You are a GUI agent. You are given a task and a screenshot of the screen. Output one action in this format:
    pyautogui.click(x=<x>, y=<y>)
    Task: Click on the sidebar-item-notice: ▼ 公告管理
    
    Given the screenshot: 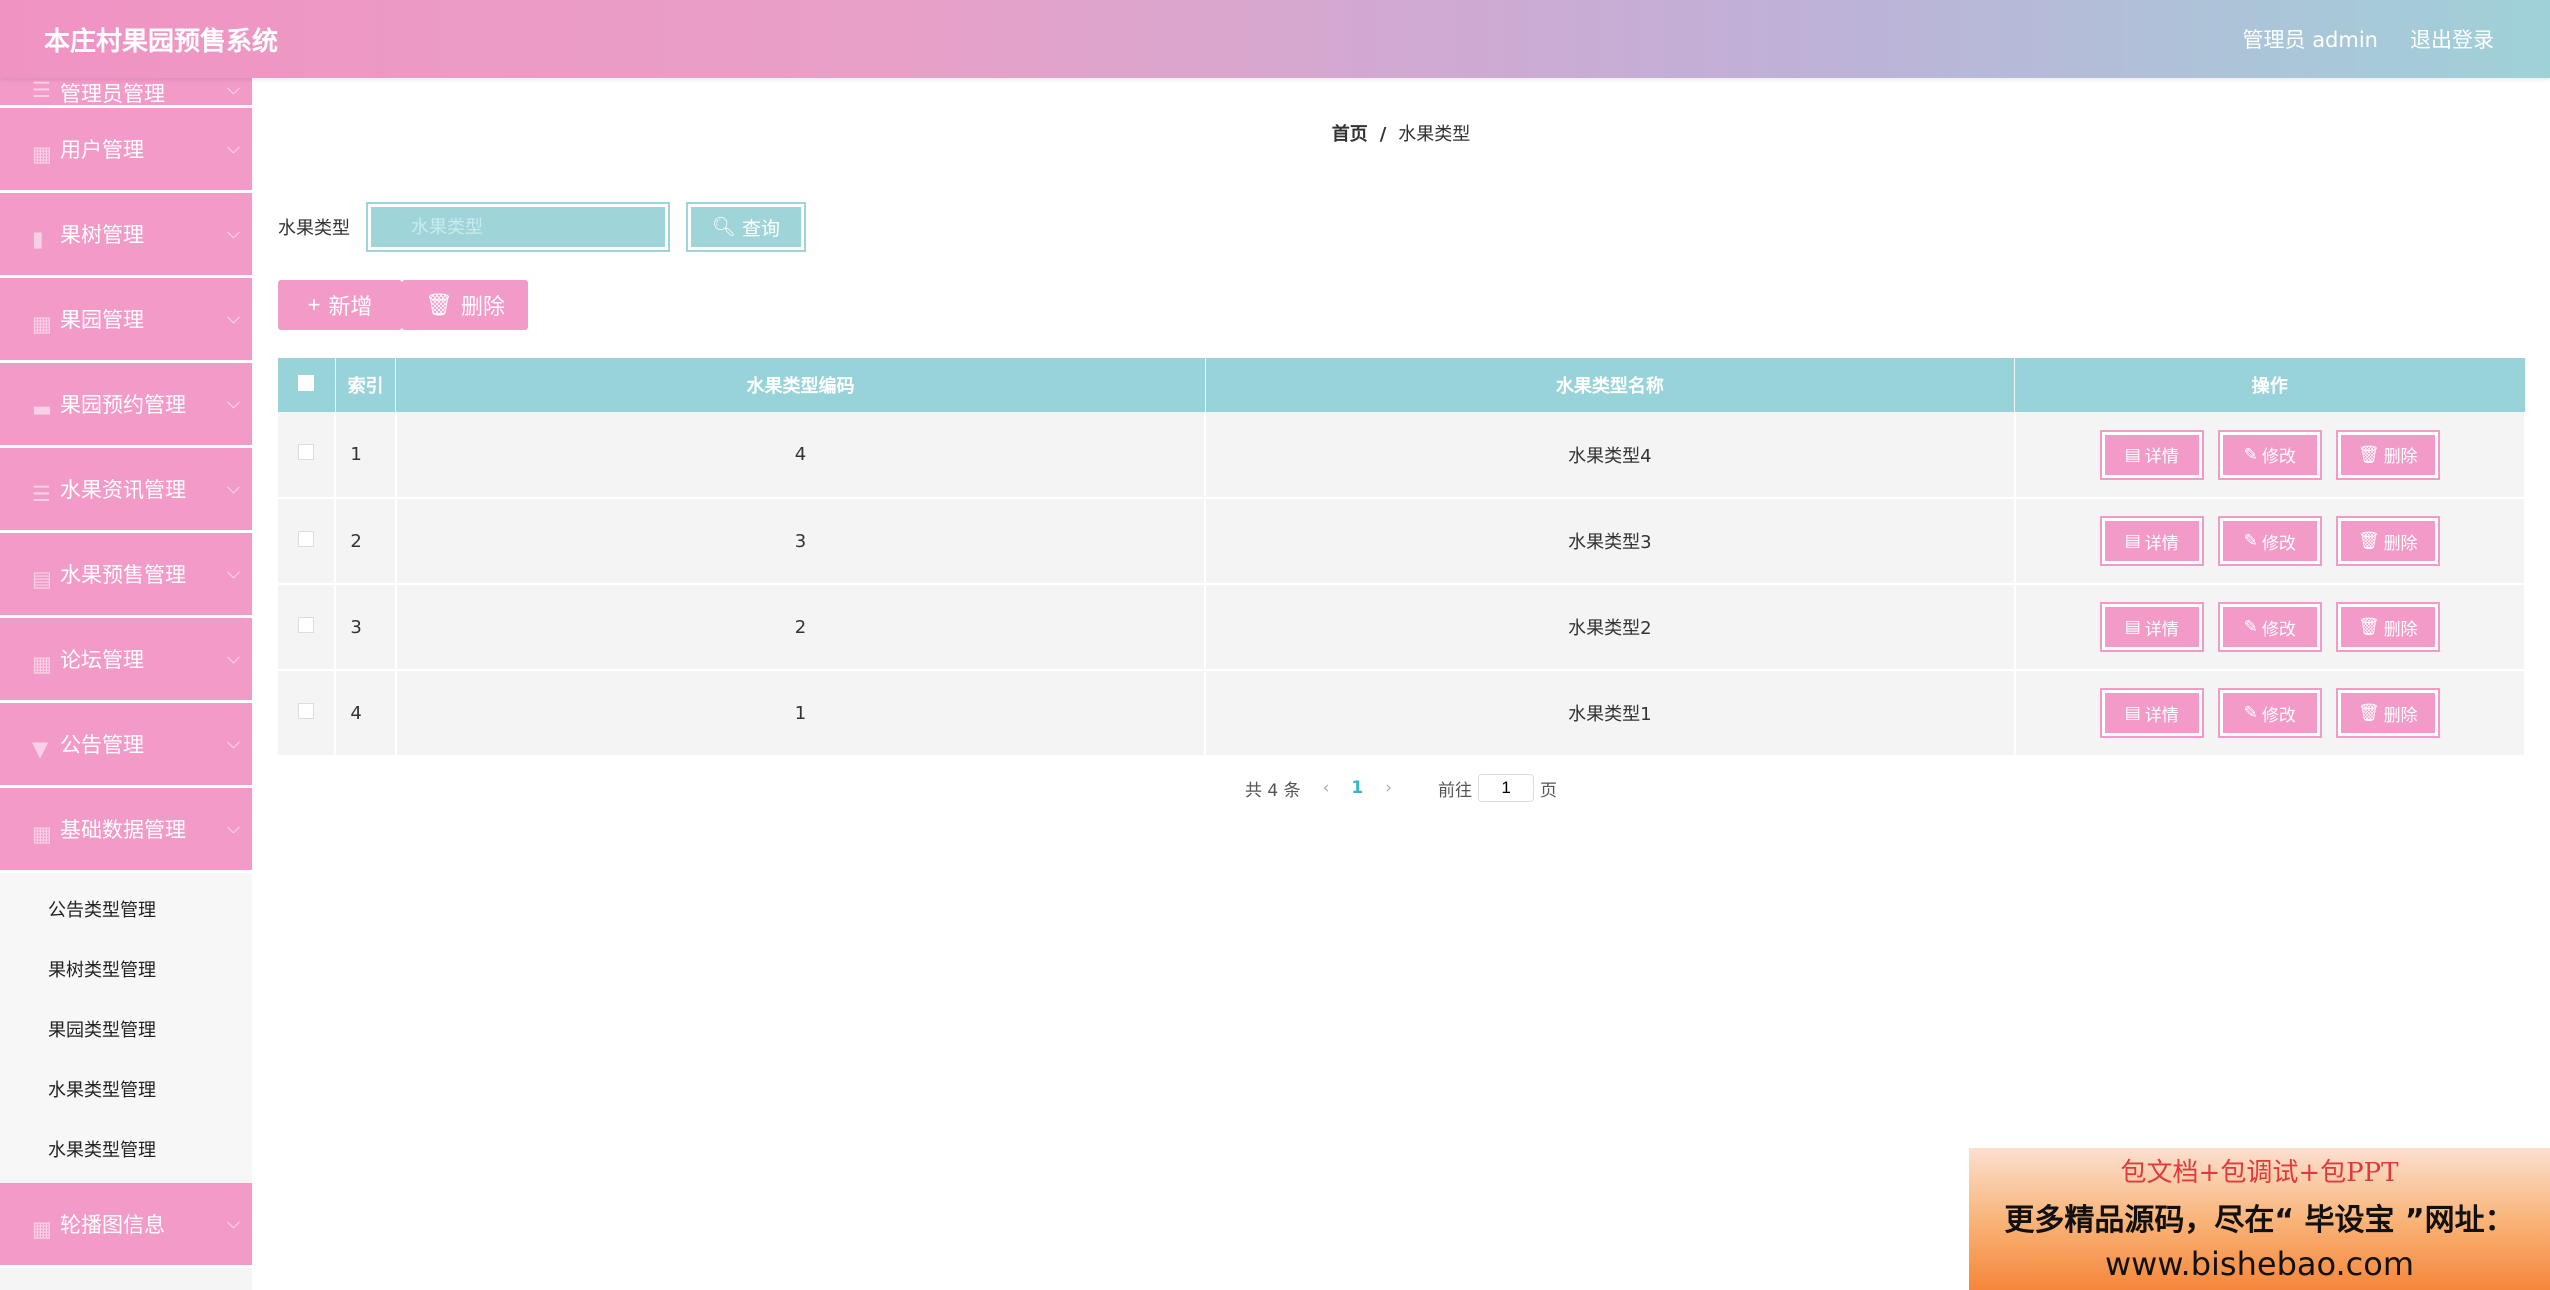 What is the action you would take?
    pyautogui.click(x=126, y=745)
    